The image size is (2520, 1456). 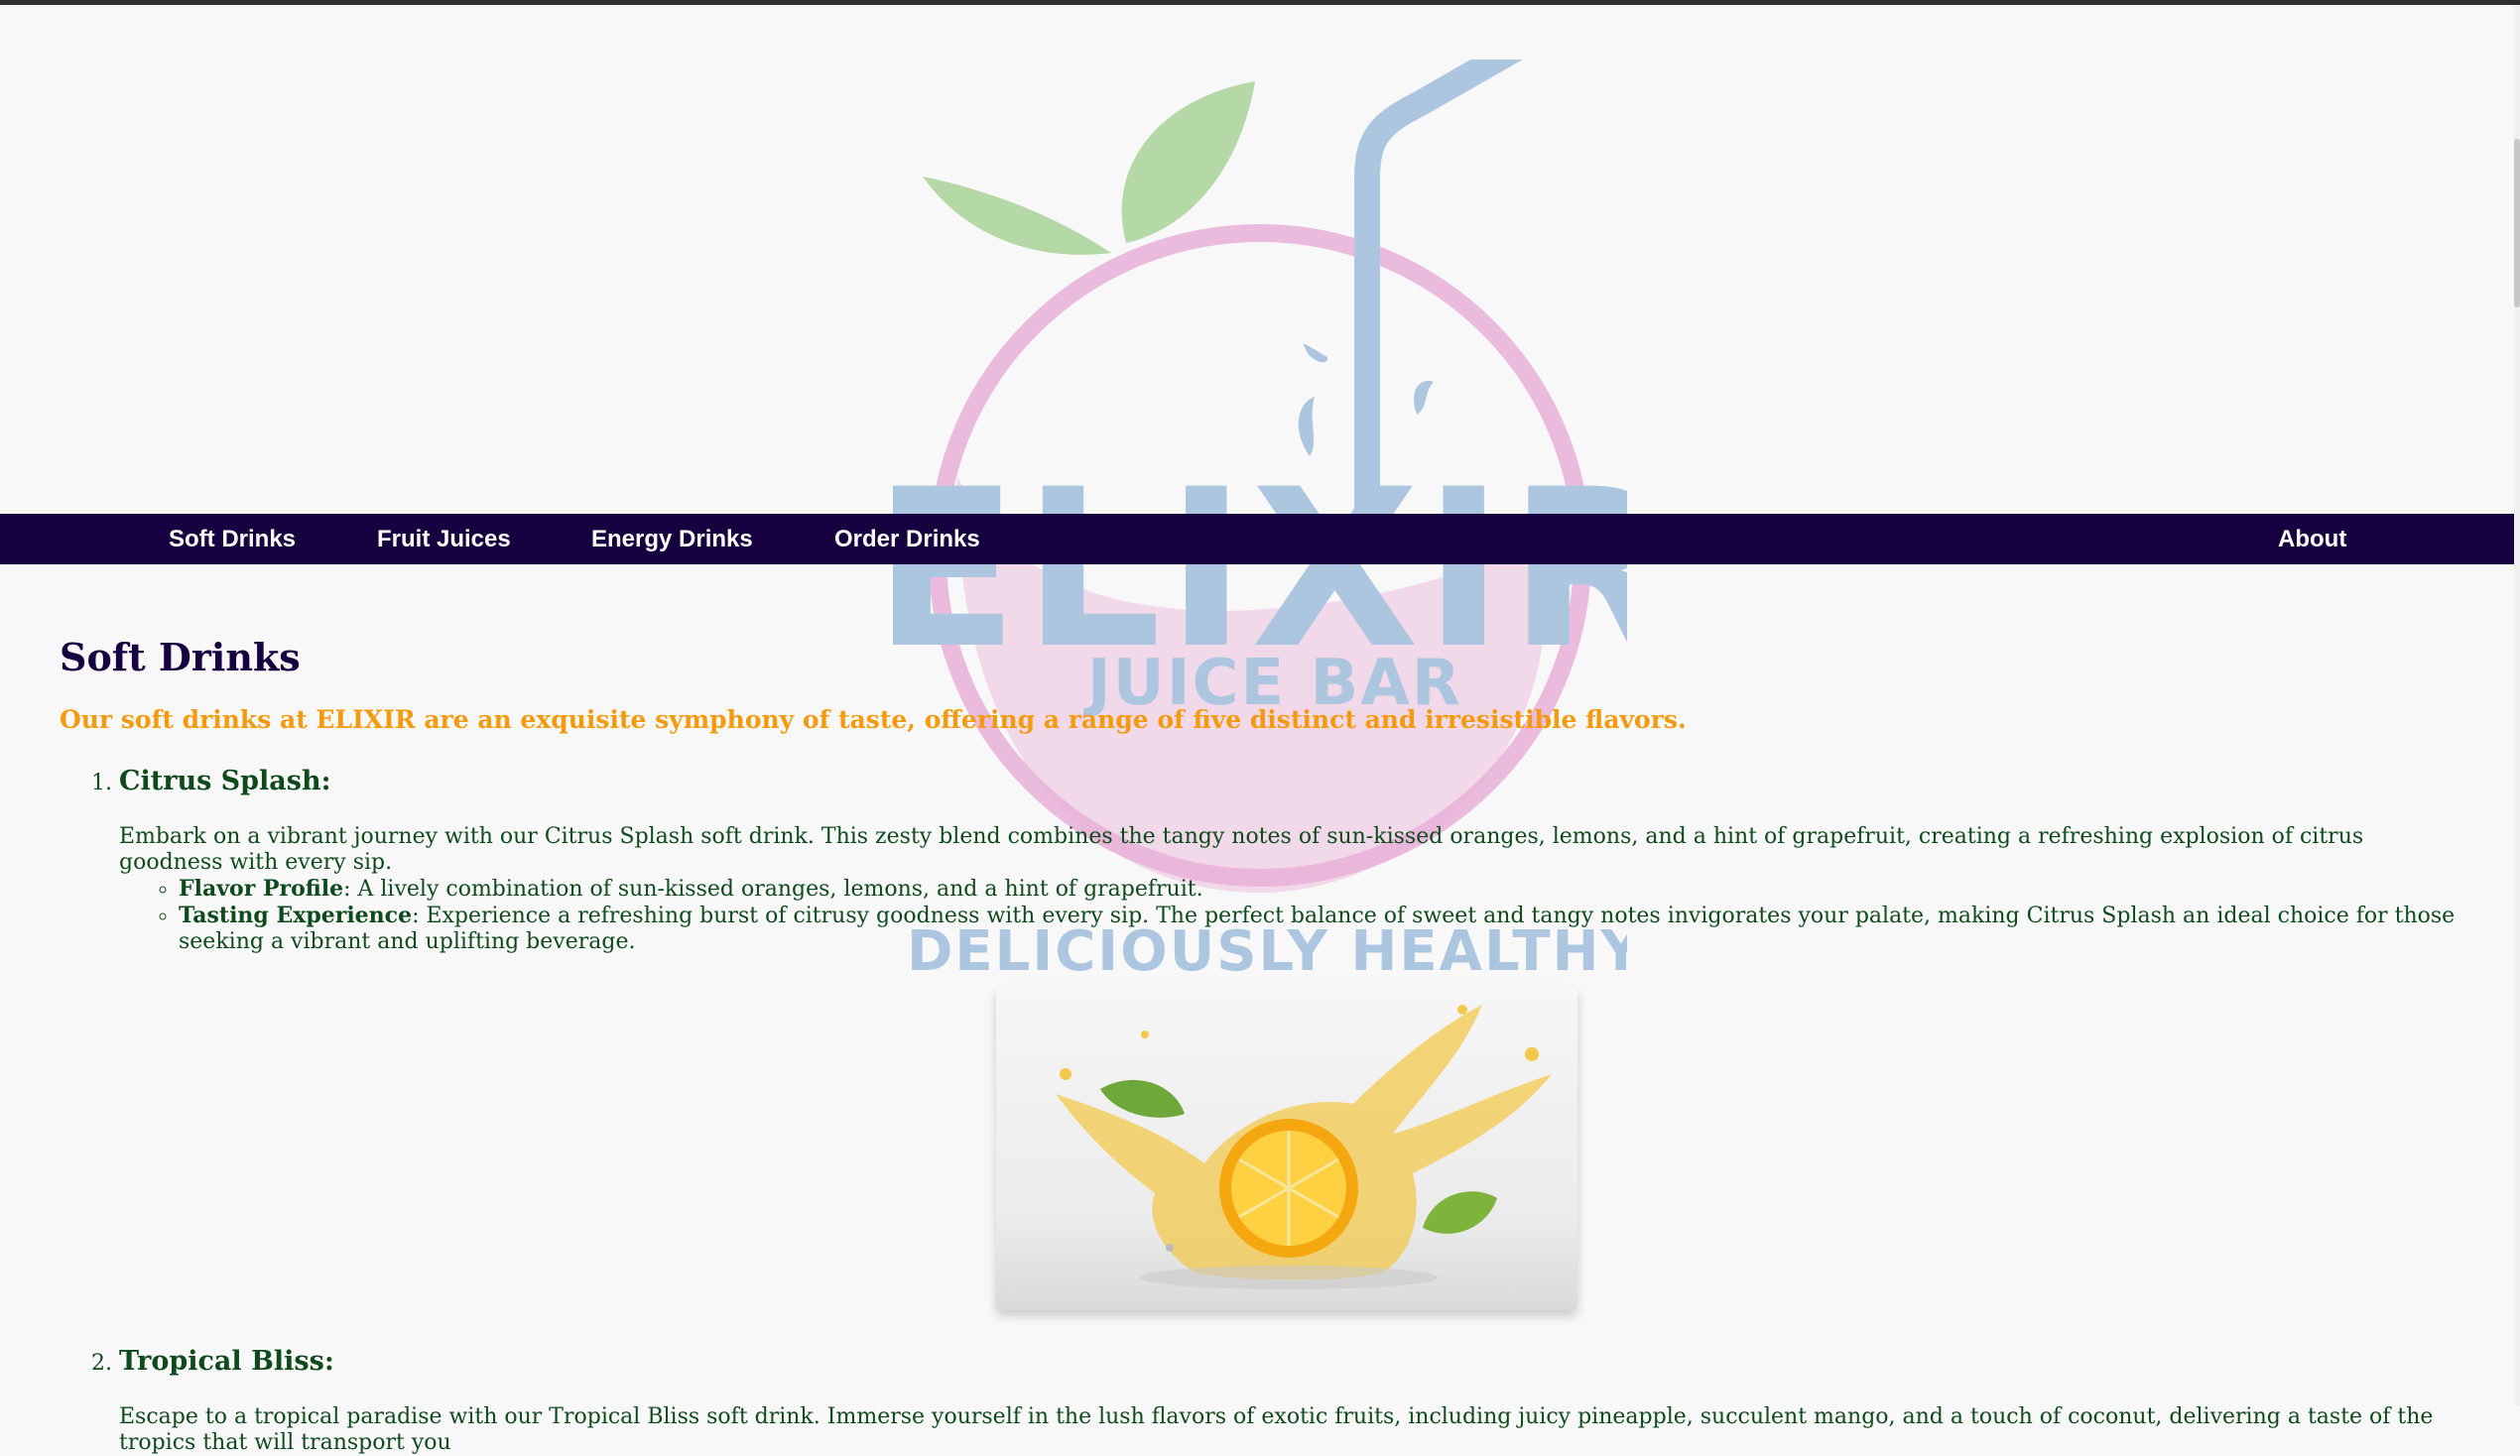 I want to click on drink-name: Citrus Splash:, so click(x=225, y=781).